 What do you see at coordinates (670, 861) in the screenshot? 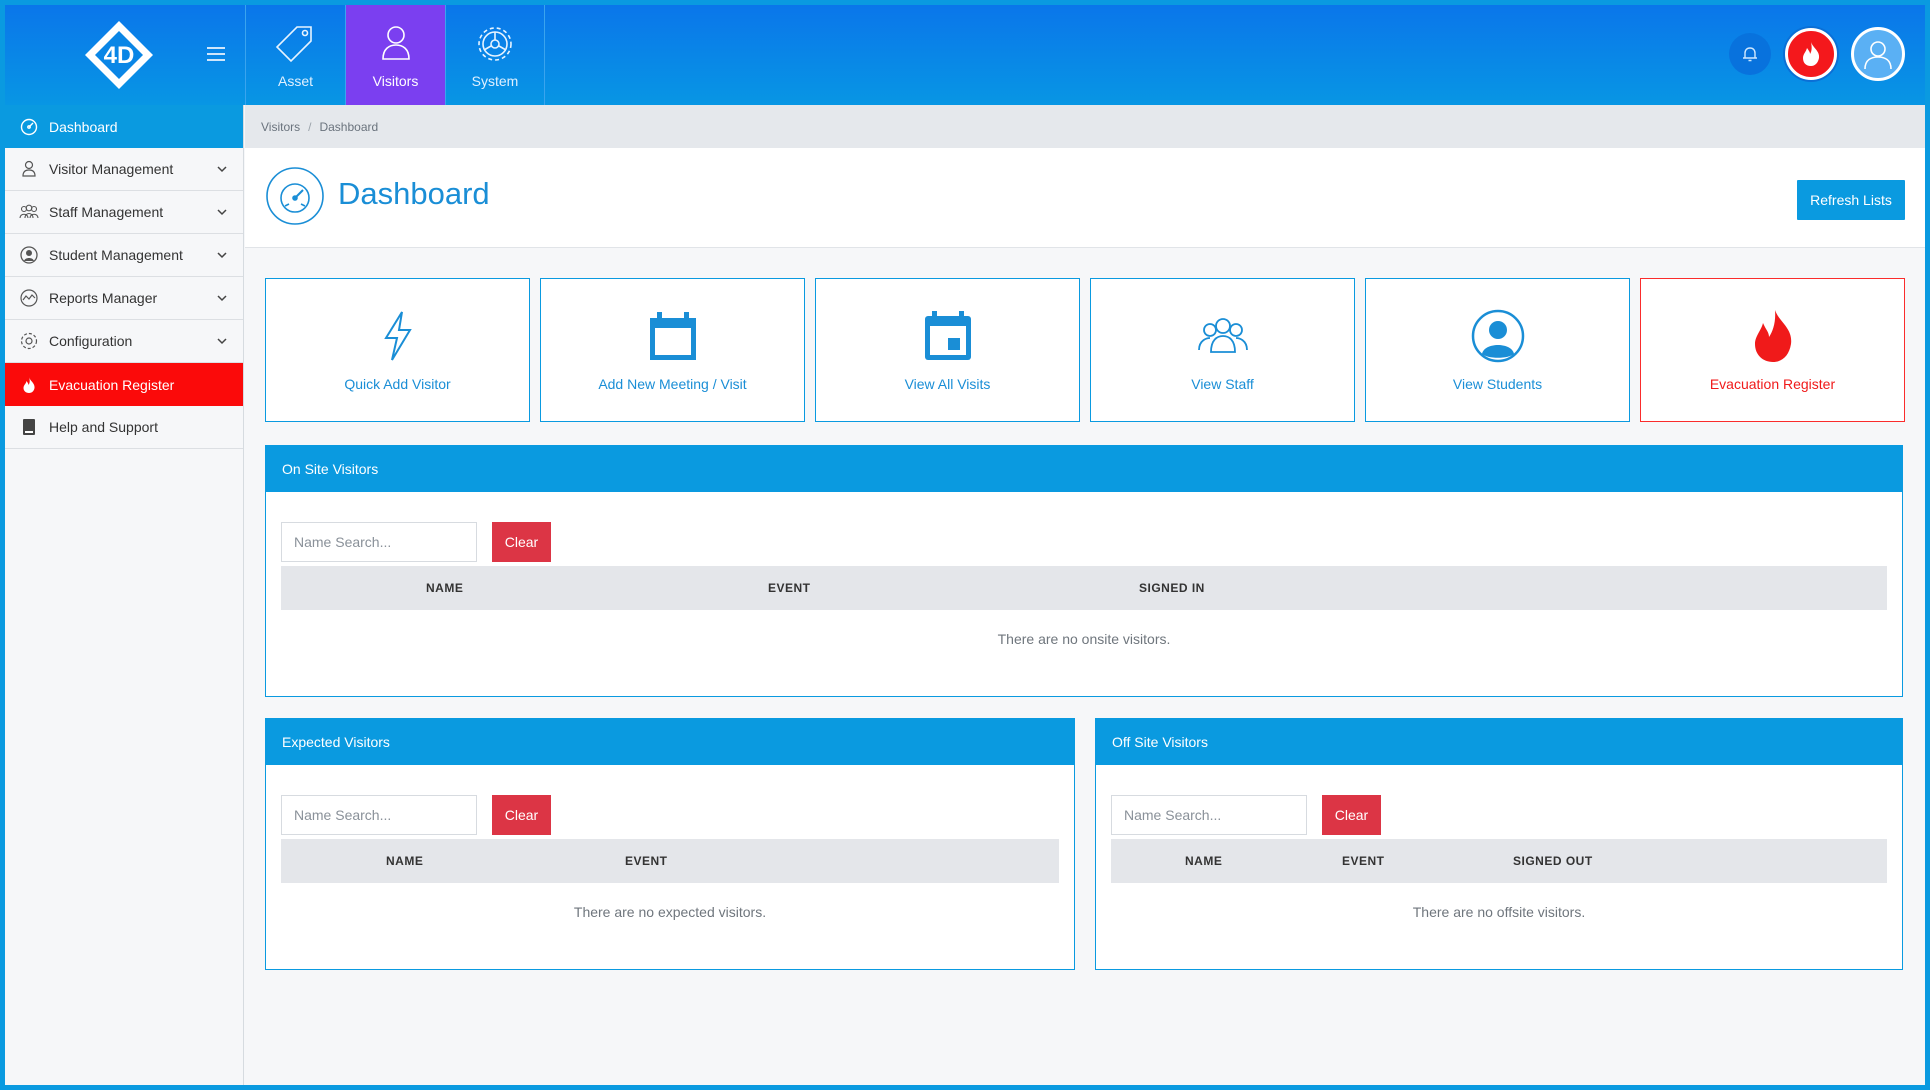
I see `table-header: NAME EVENT` at bounding box center [670, 861].